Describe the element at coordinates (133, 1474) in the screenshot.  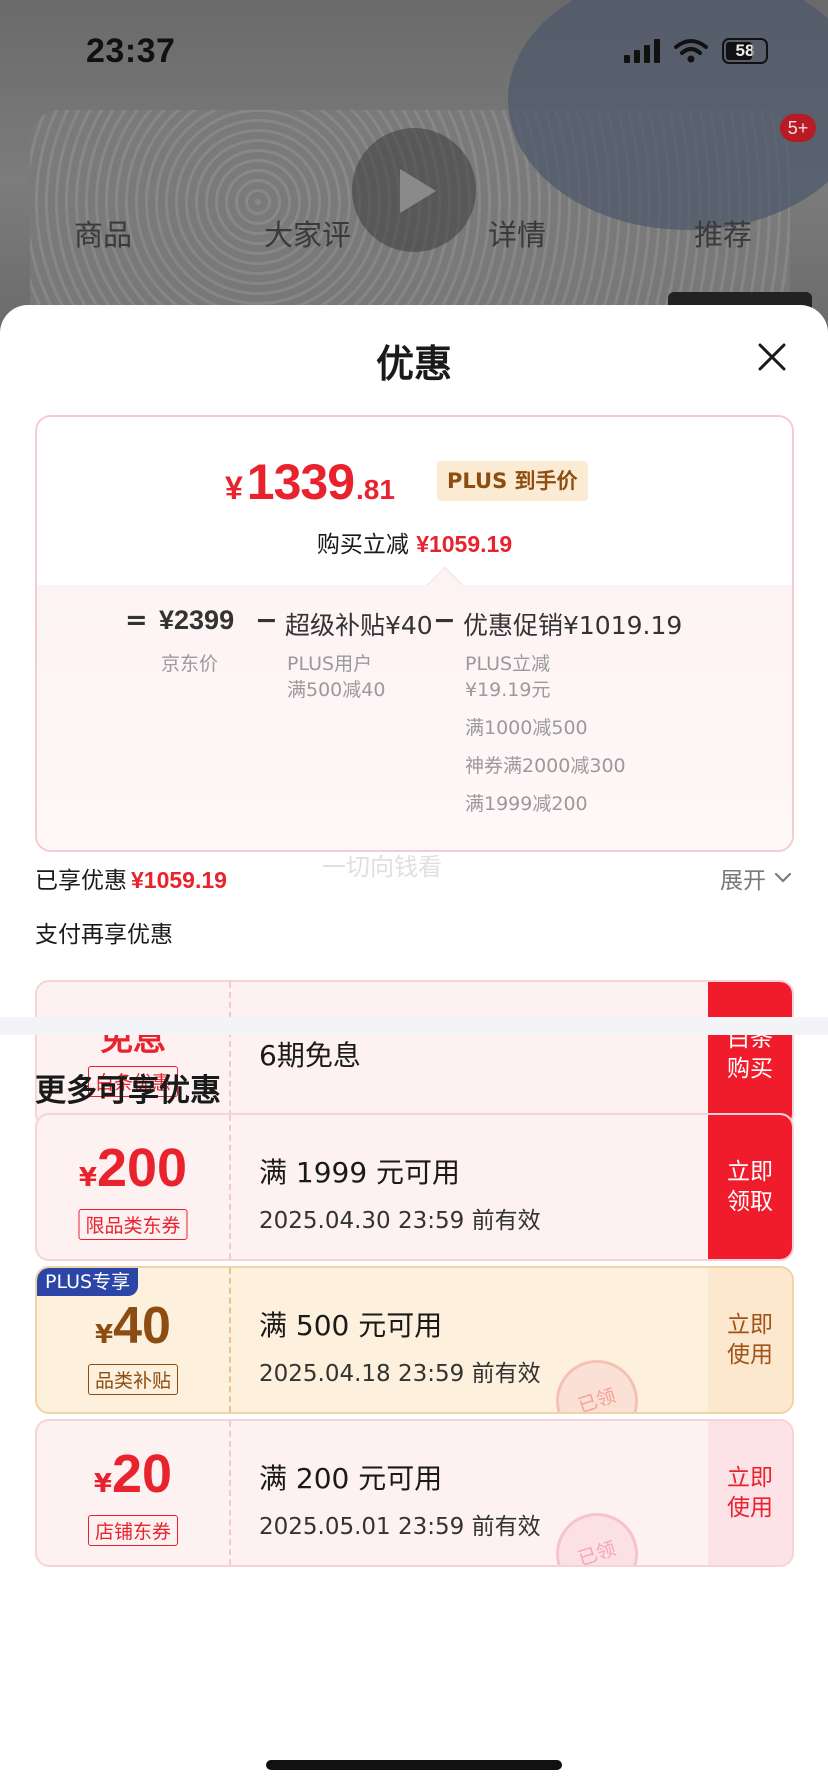
I see `coupon-amount: ¥20` at that location.